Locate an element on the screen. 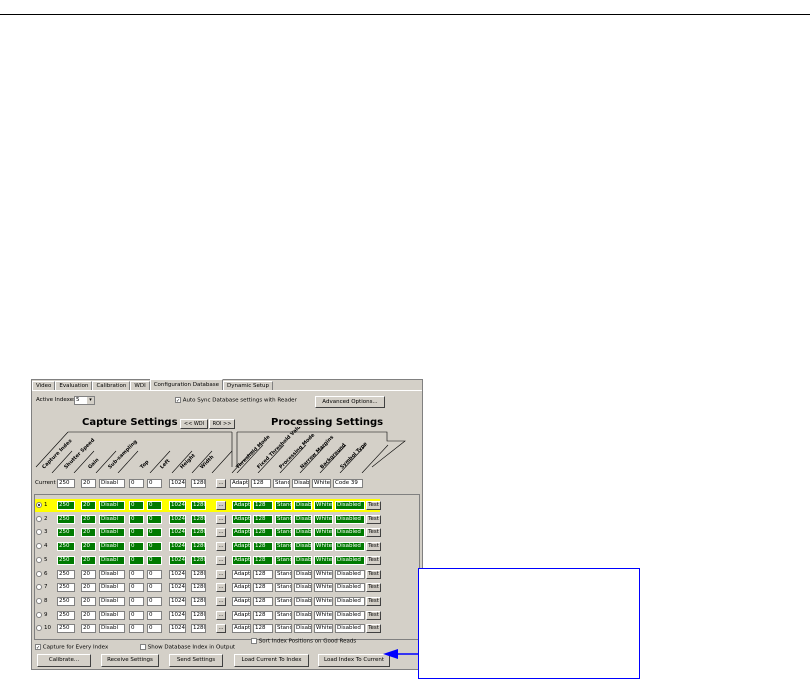 This screenshot has width=810, height=680. tab-configuration-database: Configuration Database is located at coordinates (186, 384).